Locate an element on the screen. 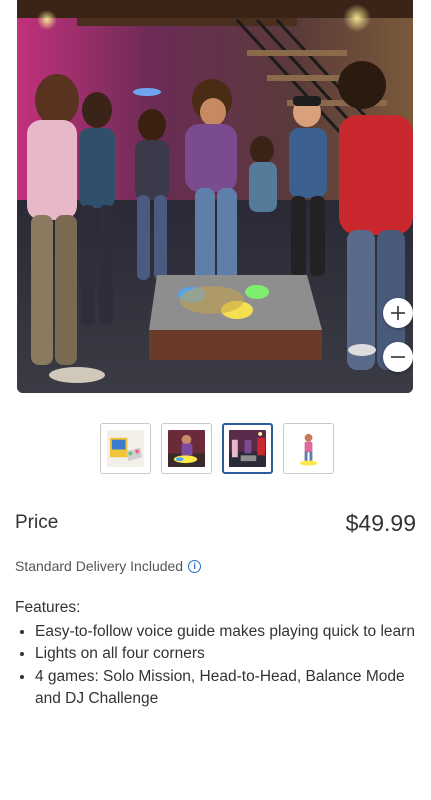 This screenshot has width=431, height=800. zoom-out-button is located at coordinates (398, 357).